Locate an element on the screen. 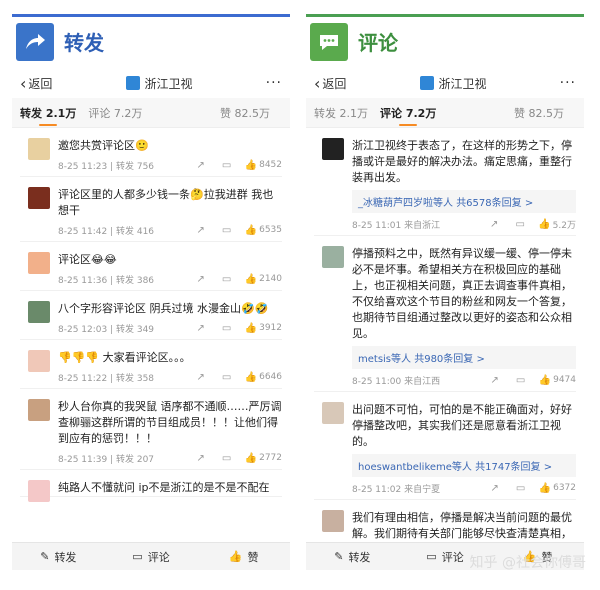 Image resolution: width=600 pixels, height=590 pixels. tab-bar: 转发 2.1万 评论 7.2万 赞 82.5万 is located at coordinates (445, 113).